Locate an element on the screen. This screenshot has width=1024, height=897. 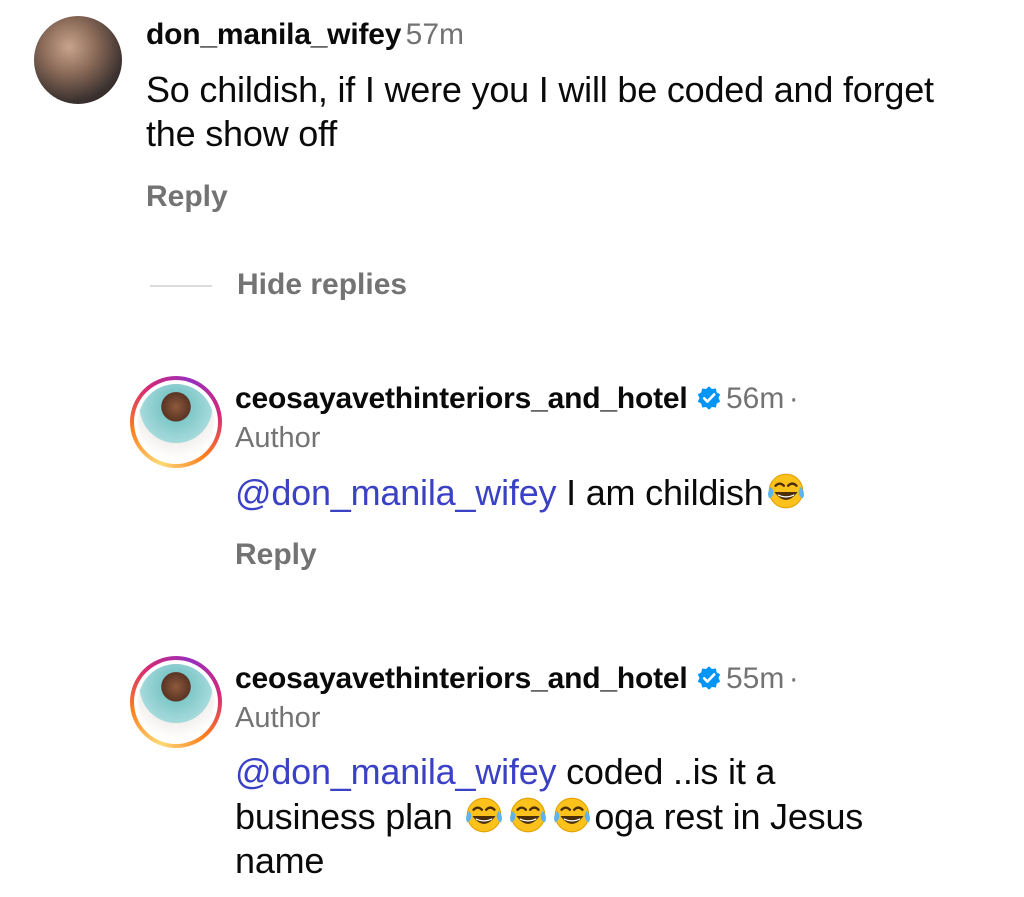
hide-replies-divider is located at coordinates (181, 286).